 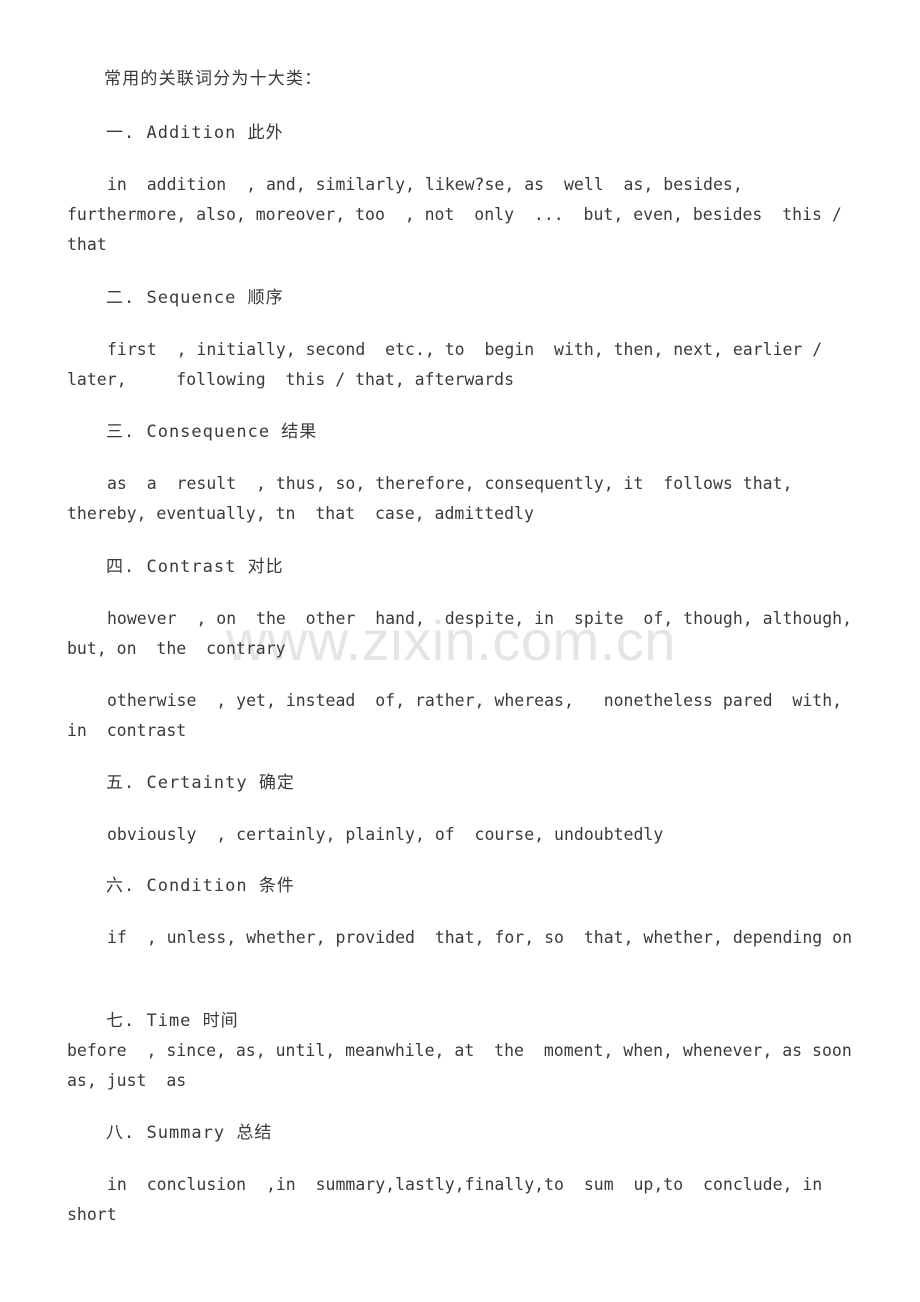 I want to click on section-heading-sequence: 二. Sequence 顺序, so click(x=195, y=298).